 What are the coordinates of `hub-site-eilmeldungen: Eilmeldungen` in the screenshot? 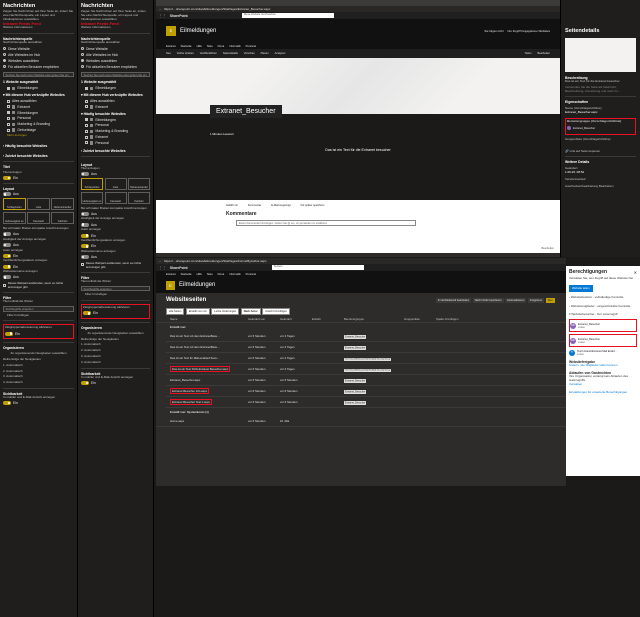 It's located at (40, 113).